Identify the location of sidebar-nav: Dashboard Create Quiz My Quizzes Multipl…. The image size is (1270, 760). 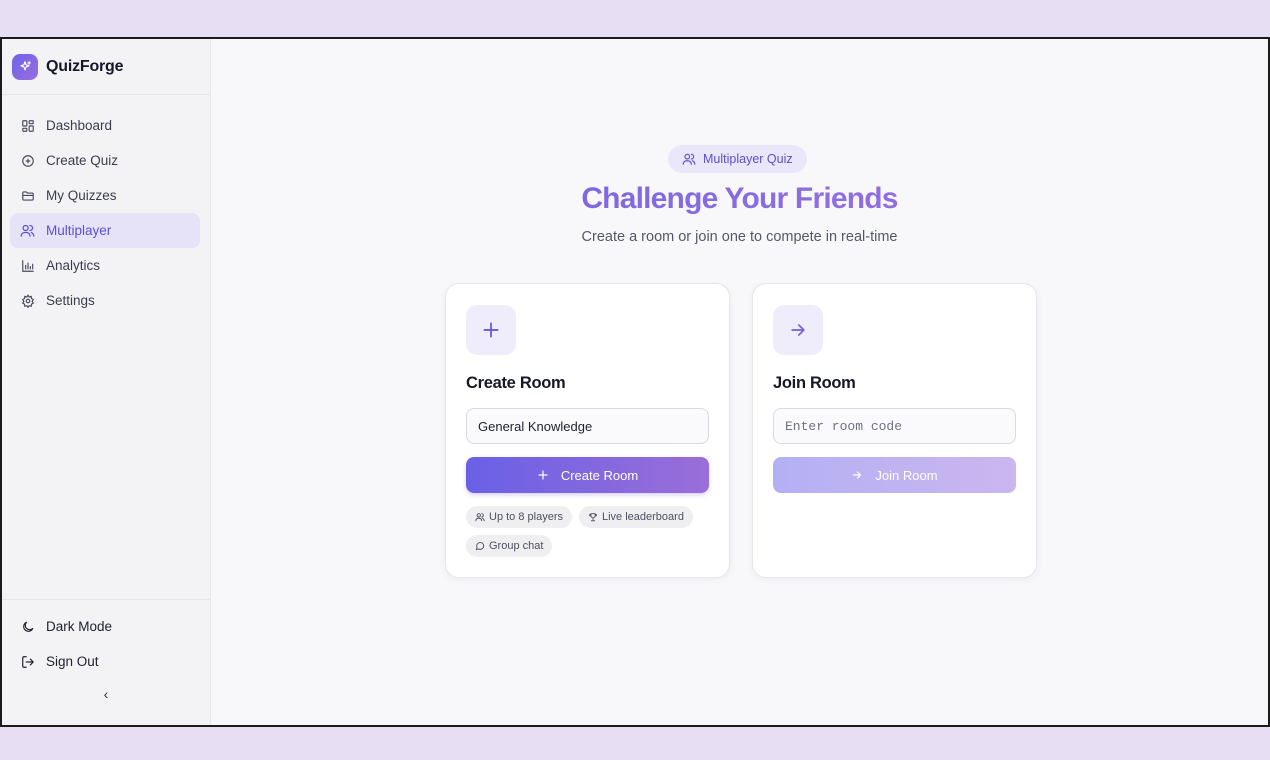
(106, 206).